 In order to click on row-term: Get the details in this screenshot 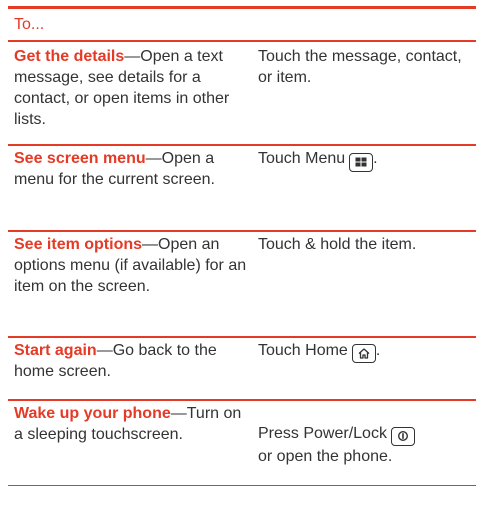, I will do `click(69, 56)`.